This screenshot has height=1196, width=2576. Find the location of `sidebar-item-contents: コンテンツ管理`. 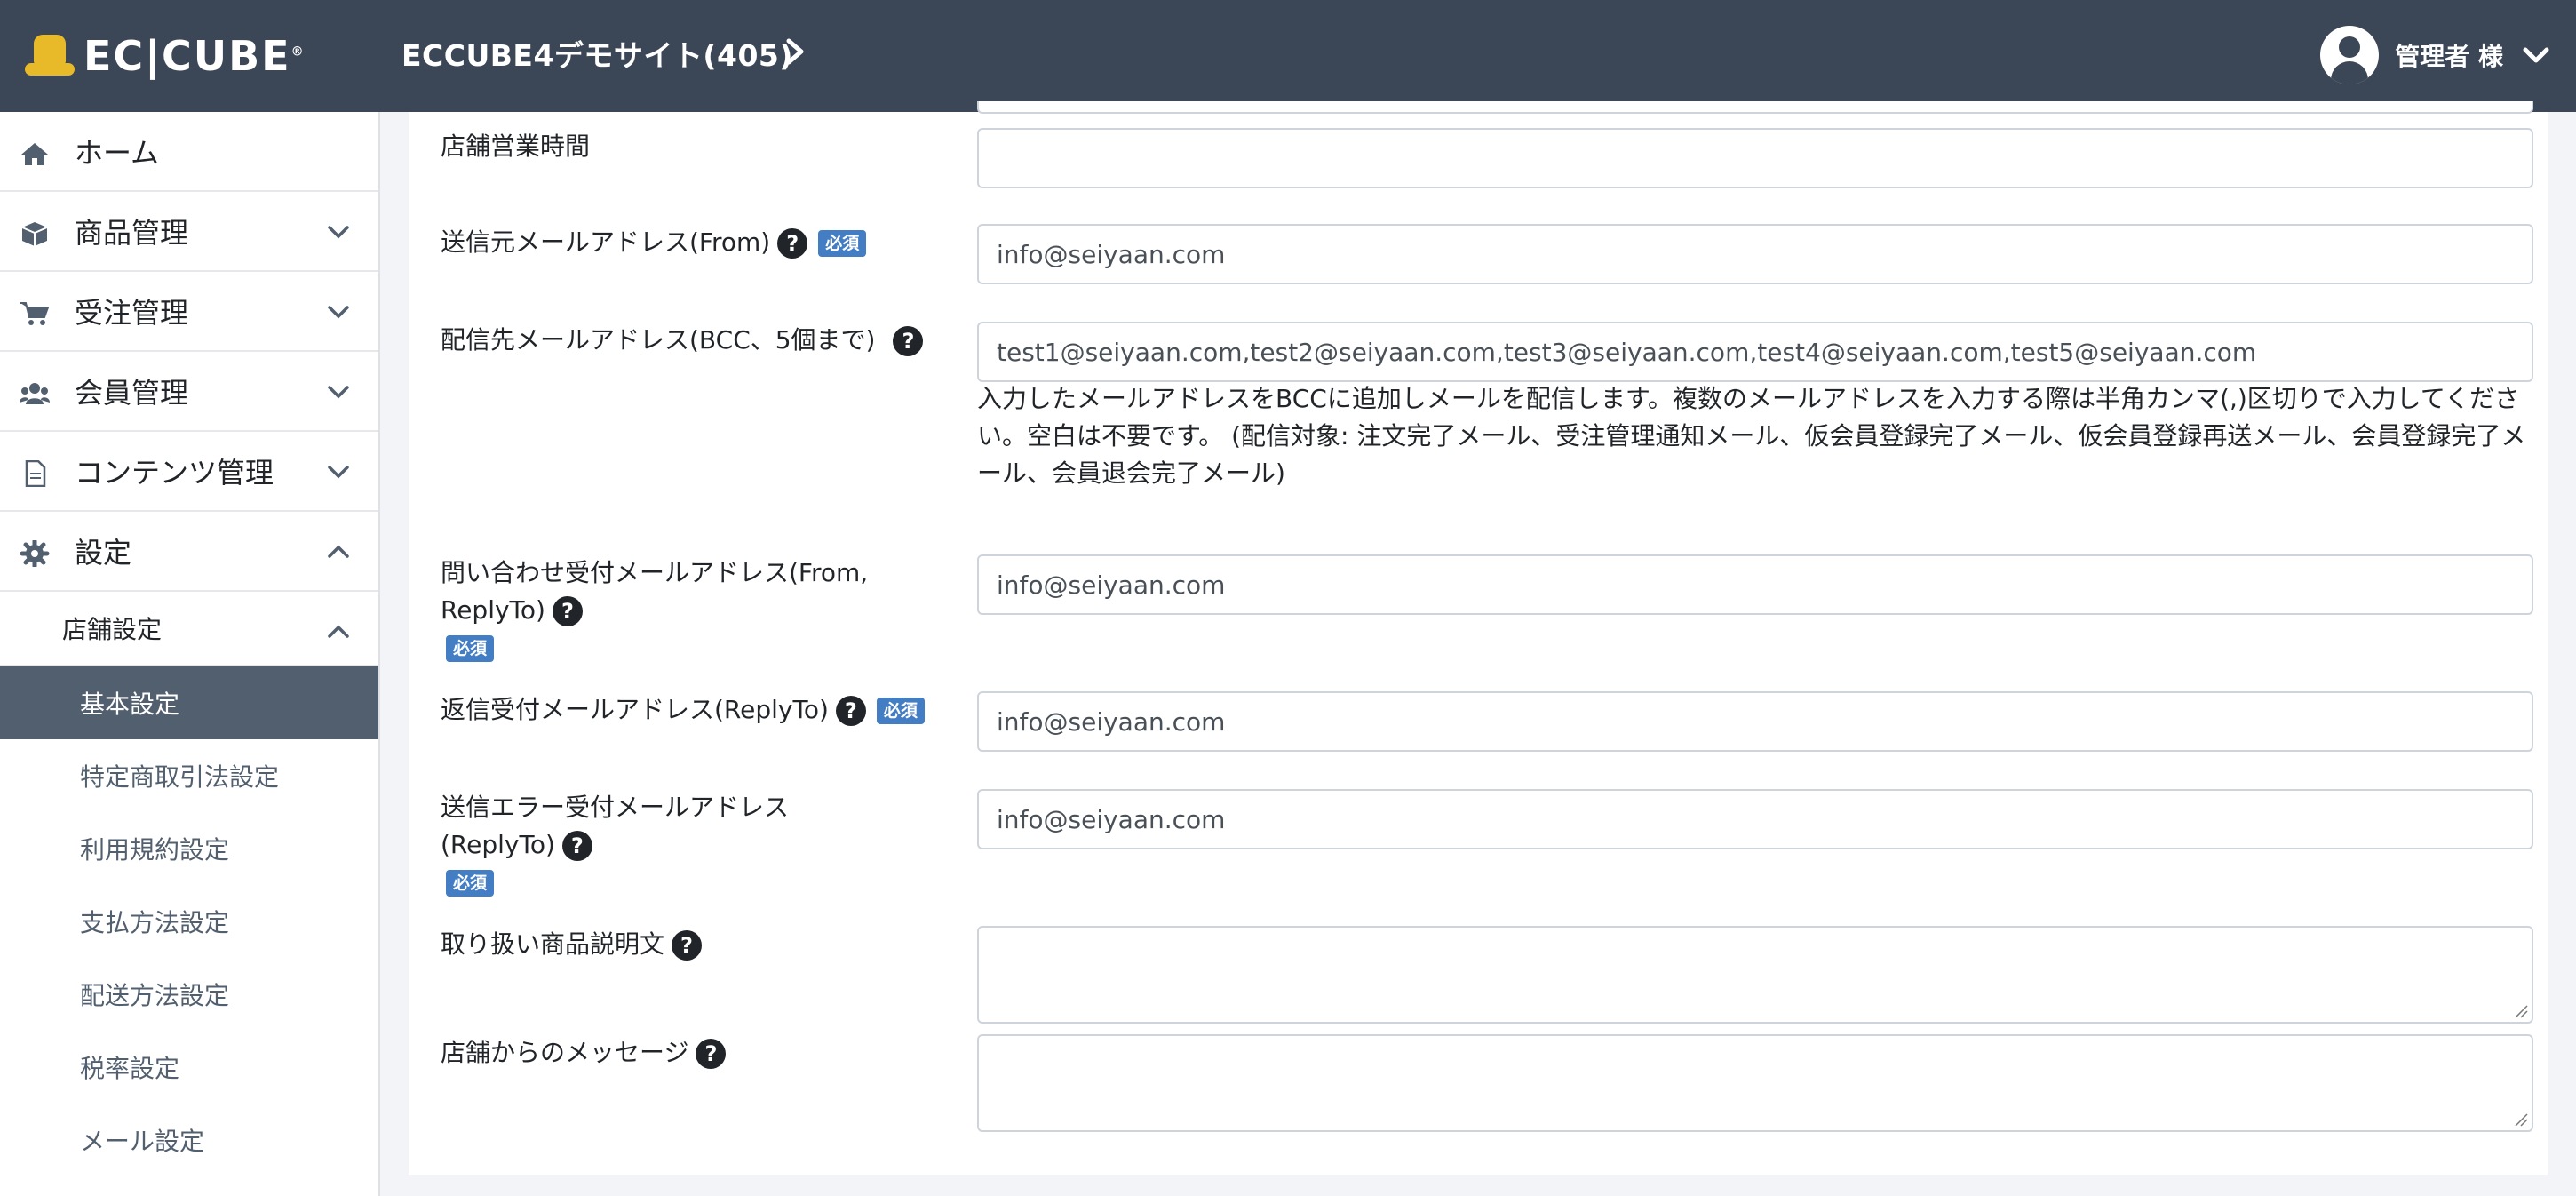

sidebar-item-contents: コンテンツ管理 is located at coordinates (189, 472).